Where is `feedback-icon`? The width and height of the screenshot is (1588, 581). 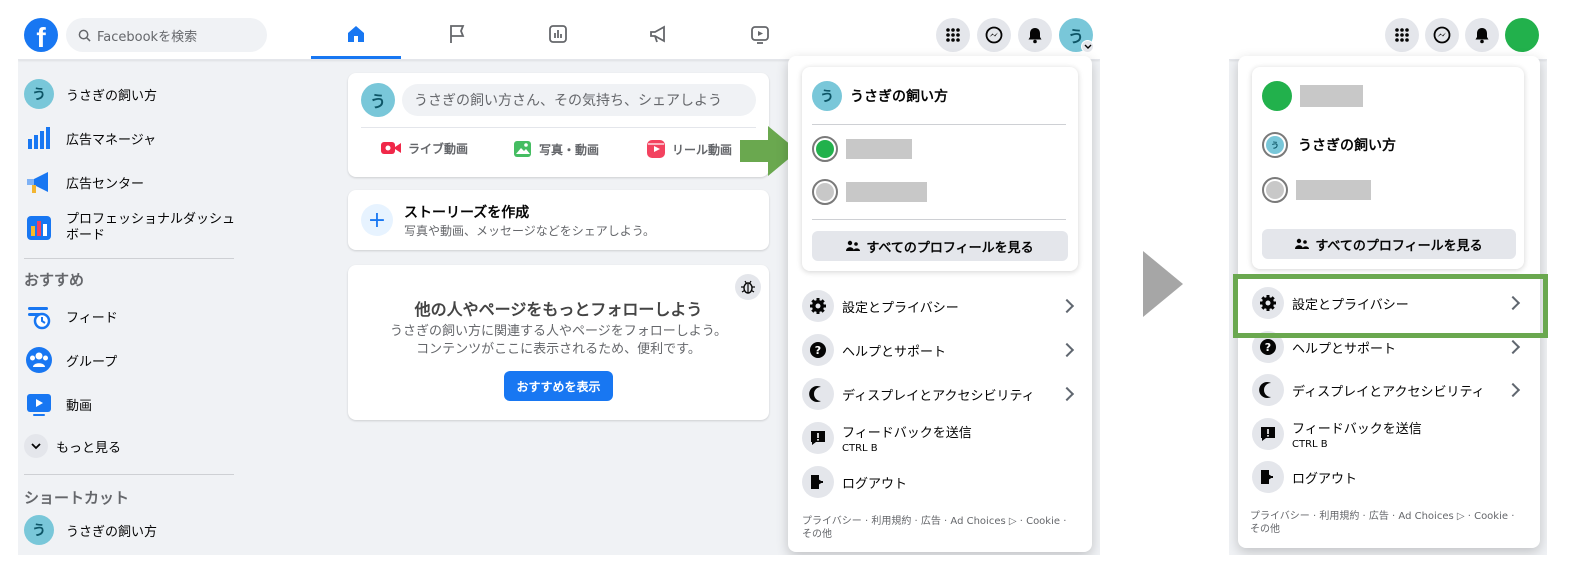 feedback-icon is located at coordinates (1268, 434).